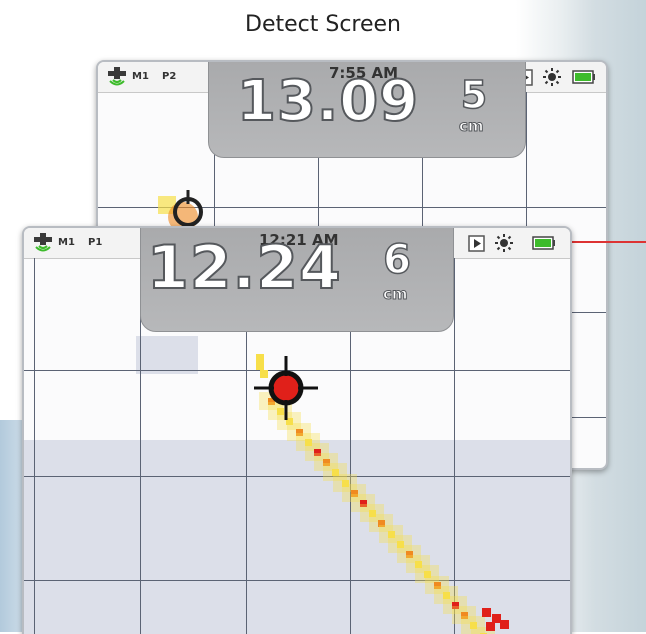  Describe the element at coordinates (583, 77) in the screenshot. I see `battery-icon` at that location.